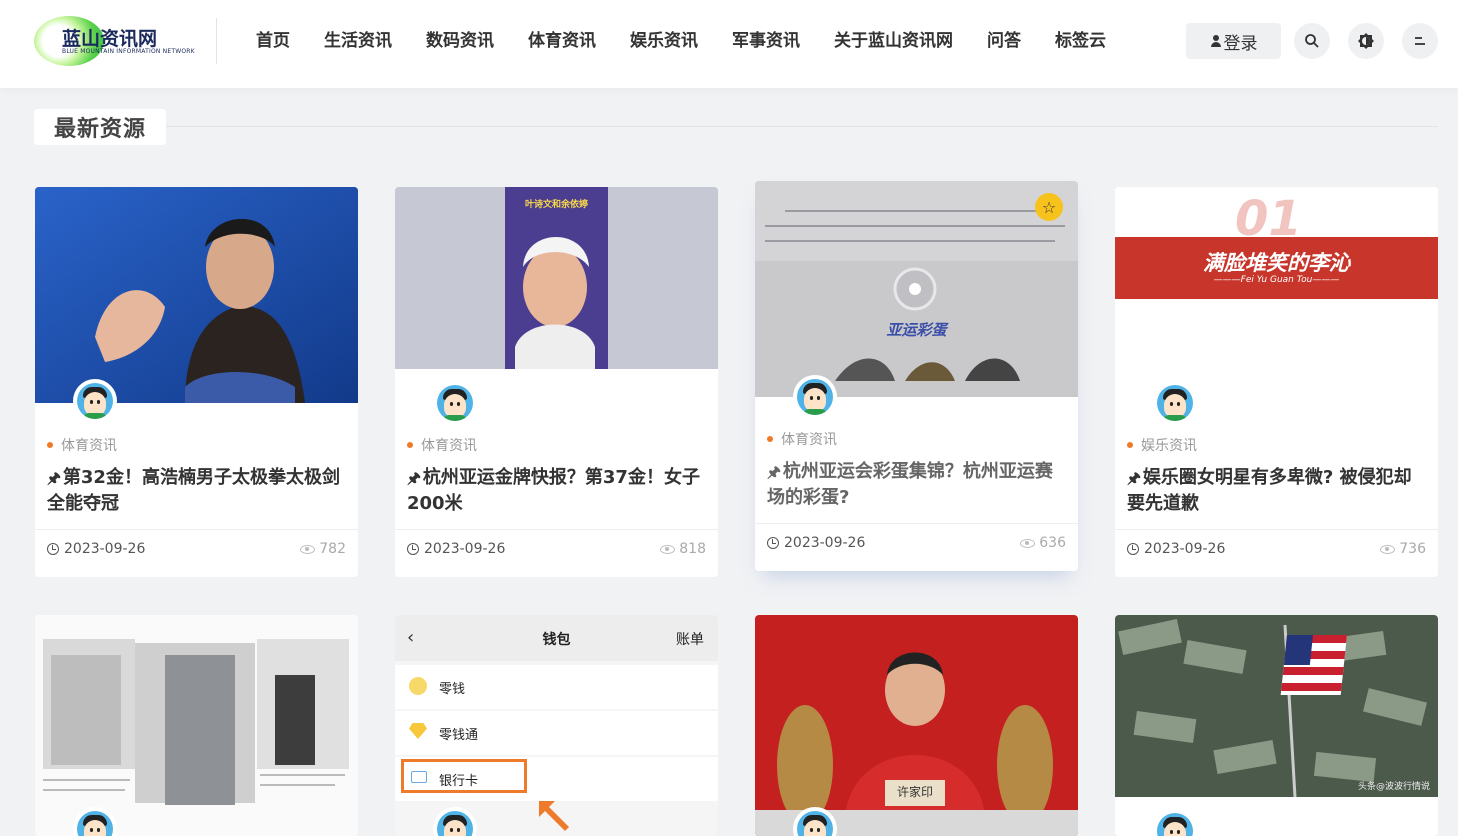 Image resolution: width=1458 pixels, height=836 pixels. Describe the element at coordinates (562, 41) in the screenshot. I see `nav-item-sports: 体育资讯` at that location.